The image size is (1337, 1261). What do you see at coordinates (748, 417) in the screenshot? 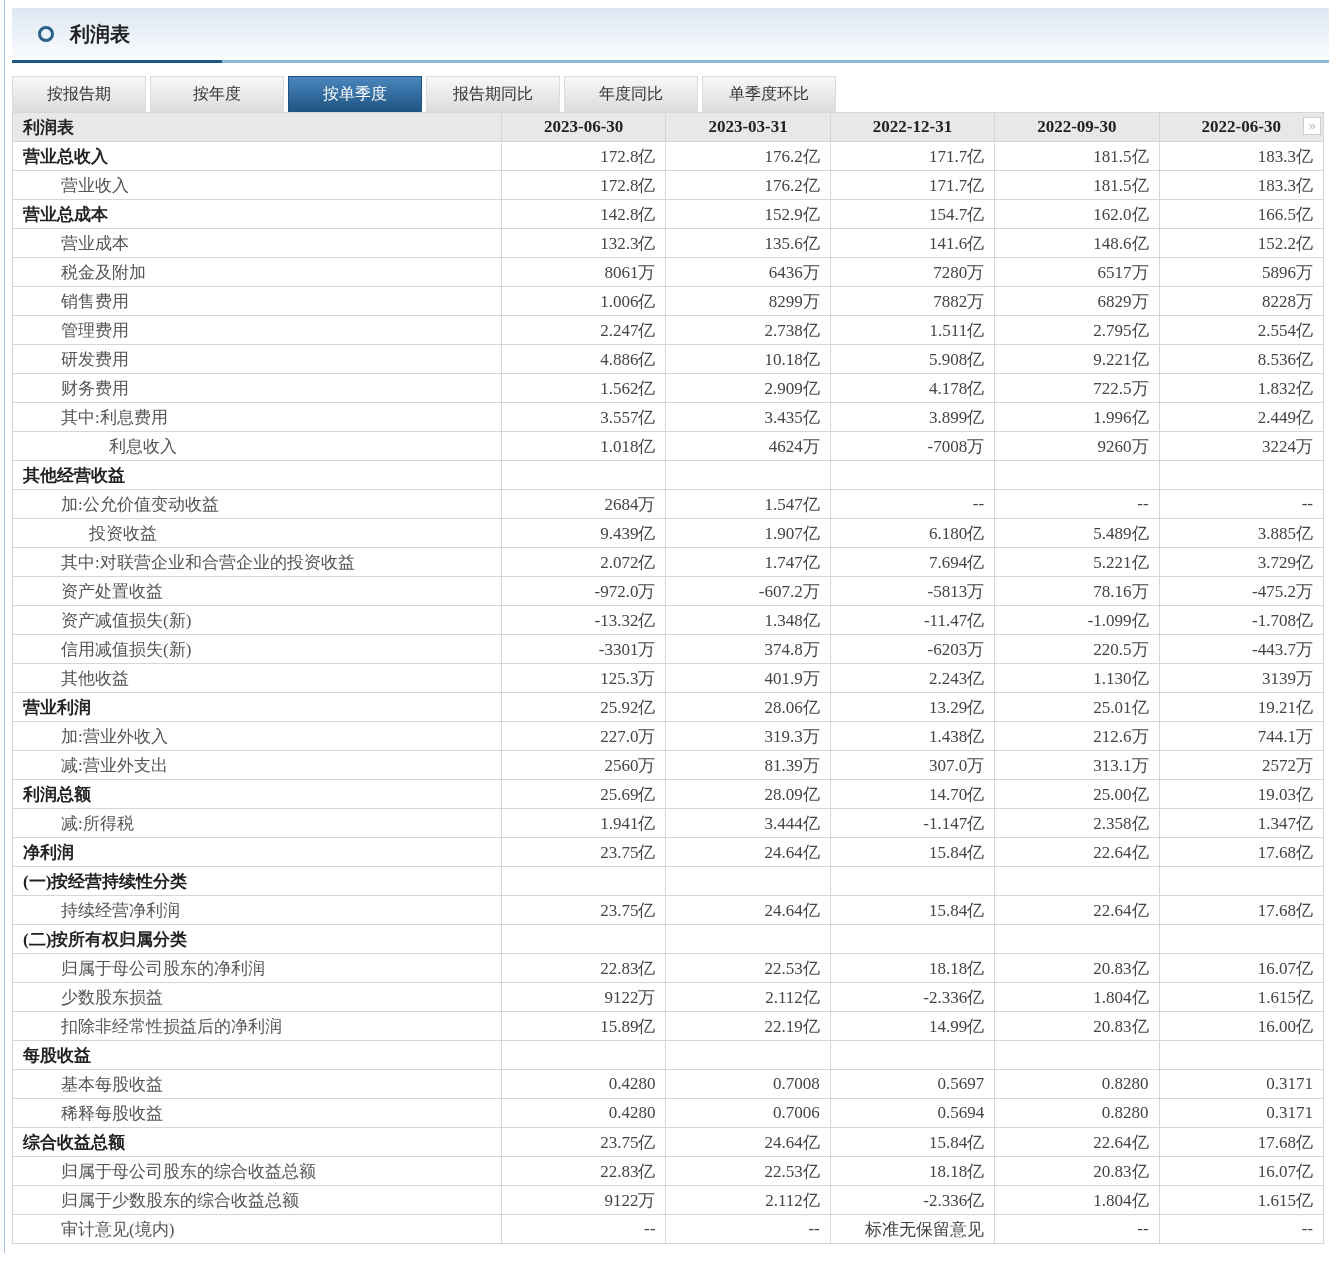
I see `table-cell: 3.435亿` at bounding box center [748, 417].